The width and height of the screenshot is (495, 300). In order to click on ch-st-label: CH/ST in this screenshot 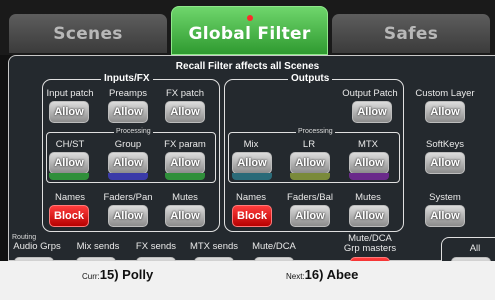, I will do `click(70, 144)`.